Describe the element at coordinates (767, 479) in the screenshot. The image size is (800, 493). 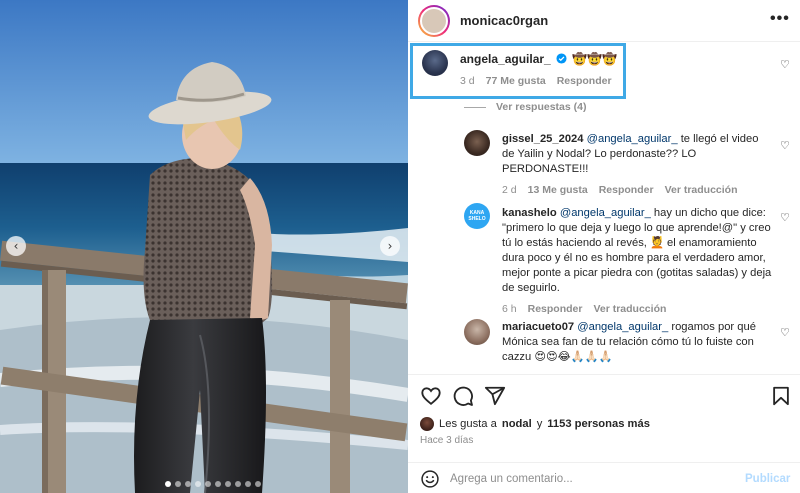
I see `post-comment-button: Publicar` at that location.